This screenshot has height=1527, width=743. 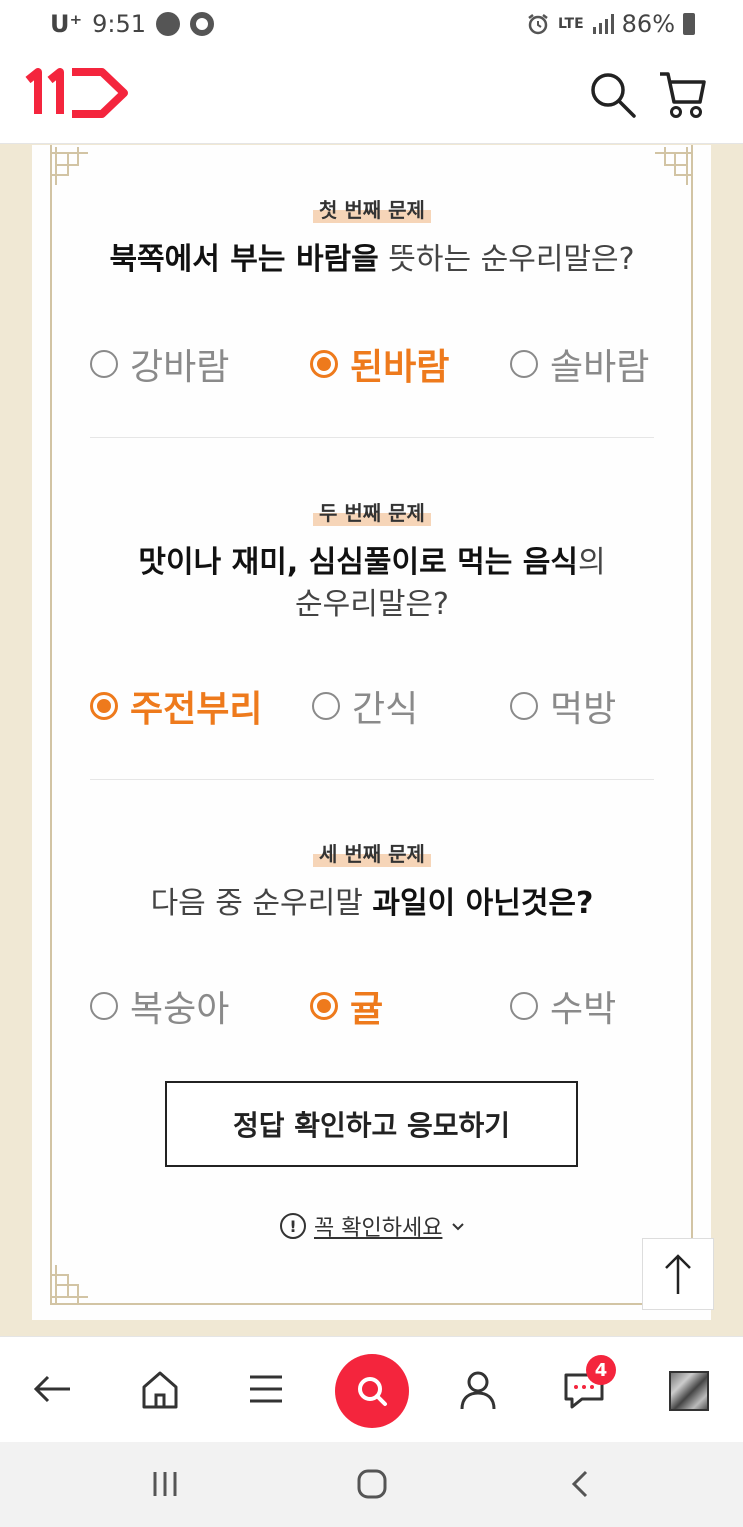 I want to click on nav-mypage-button, so click(x=478, y=1389).